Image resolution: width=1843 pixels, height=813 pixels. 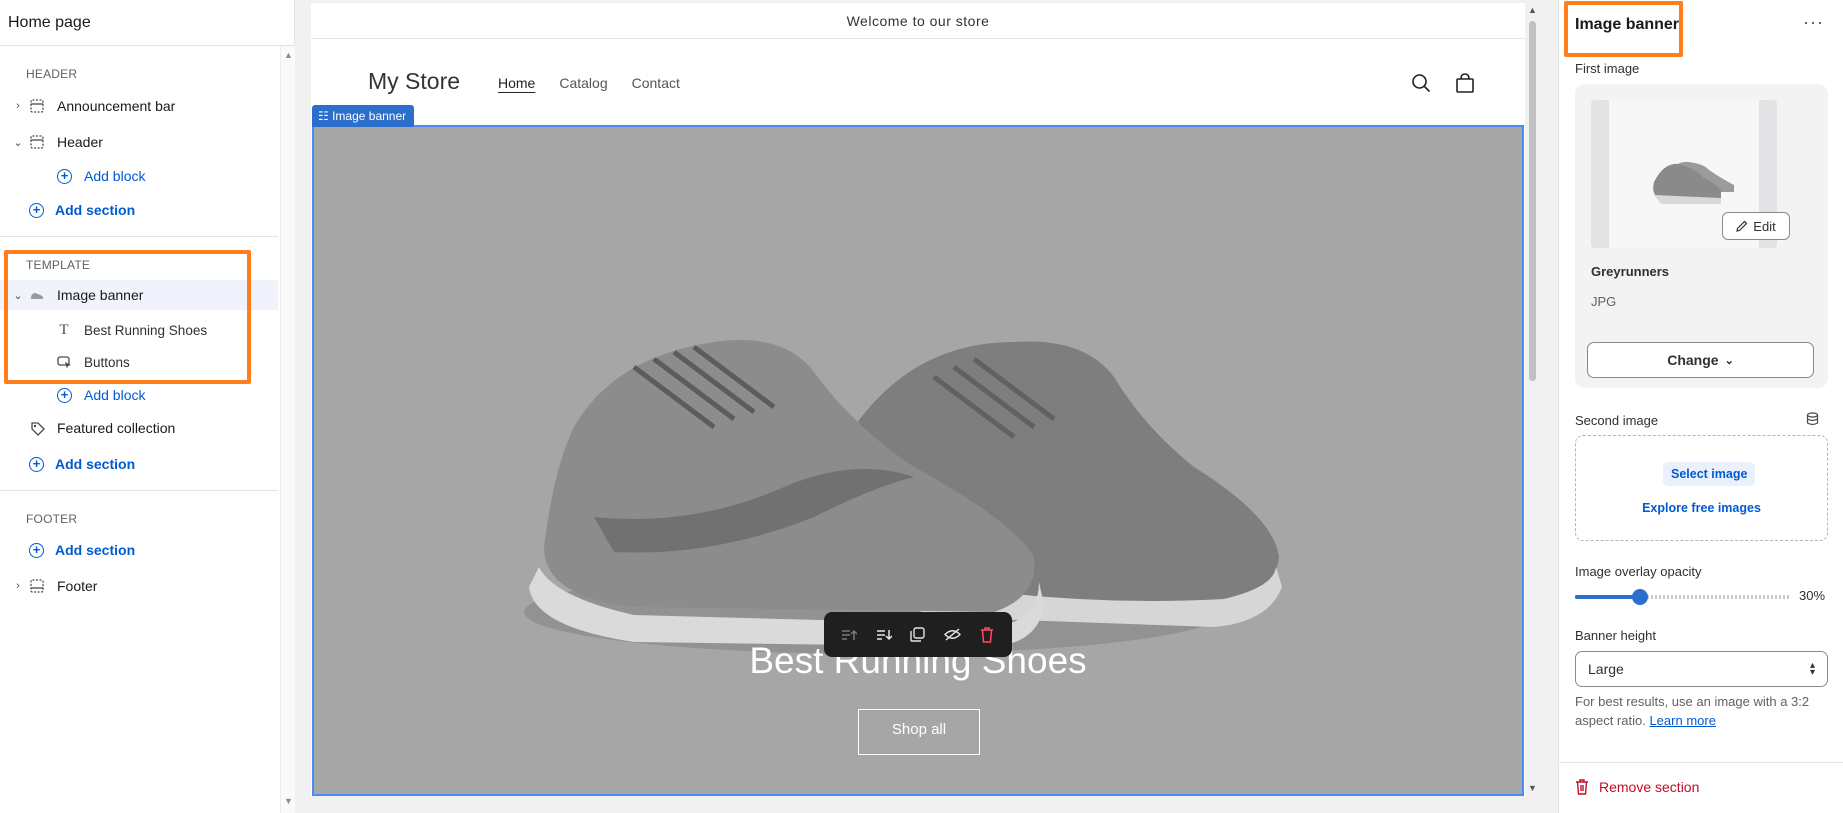 I want to click on block-best-running-shoes: T Best Running Shoes, so click(x=139, y=330).